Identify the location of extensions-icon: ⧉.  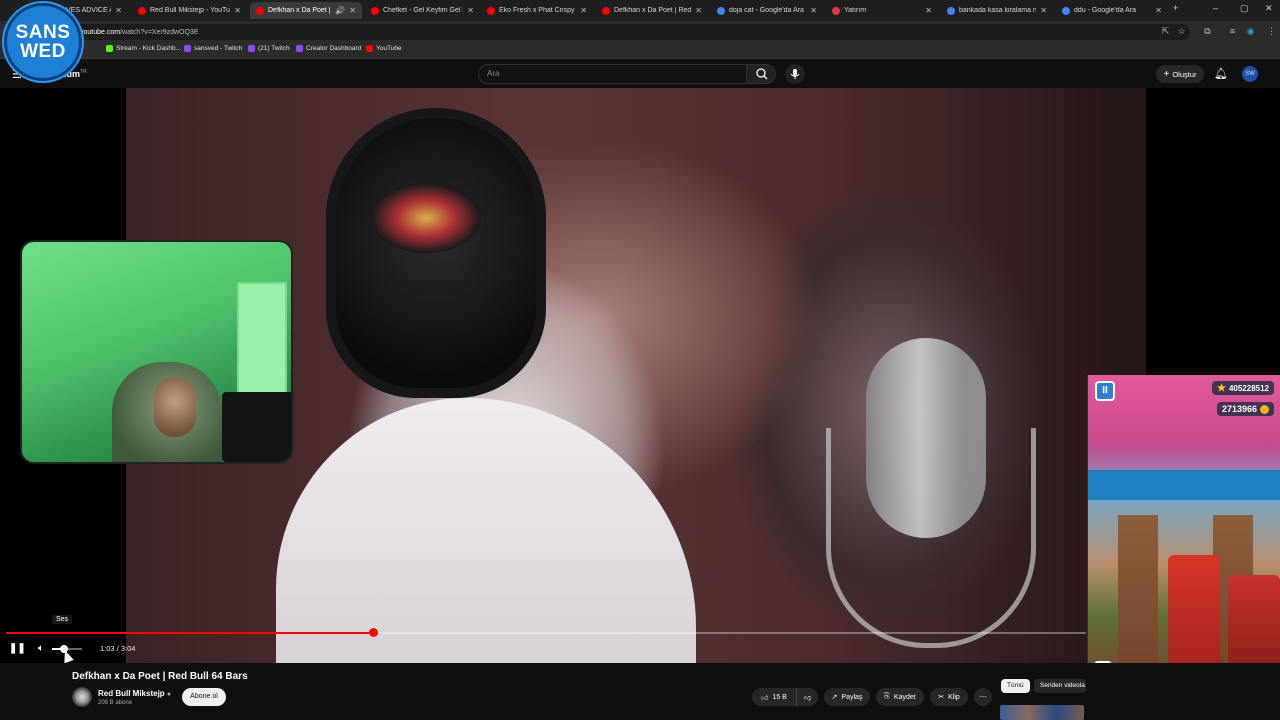
(1207, 31).